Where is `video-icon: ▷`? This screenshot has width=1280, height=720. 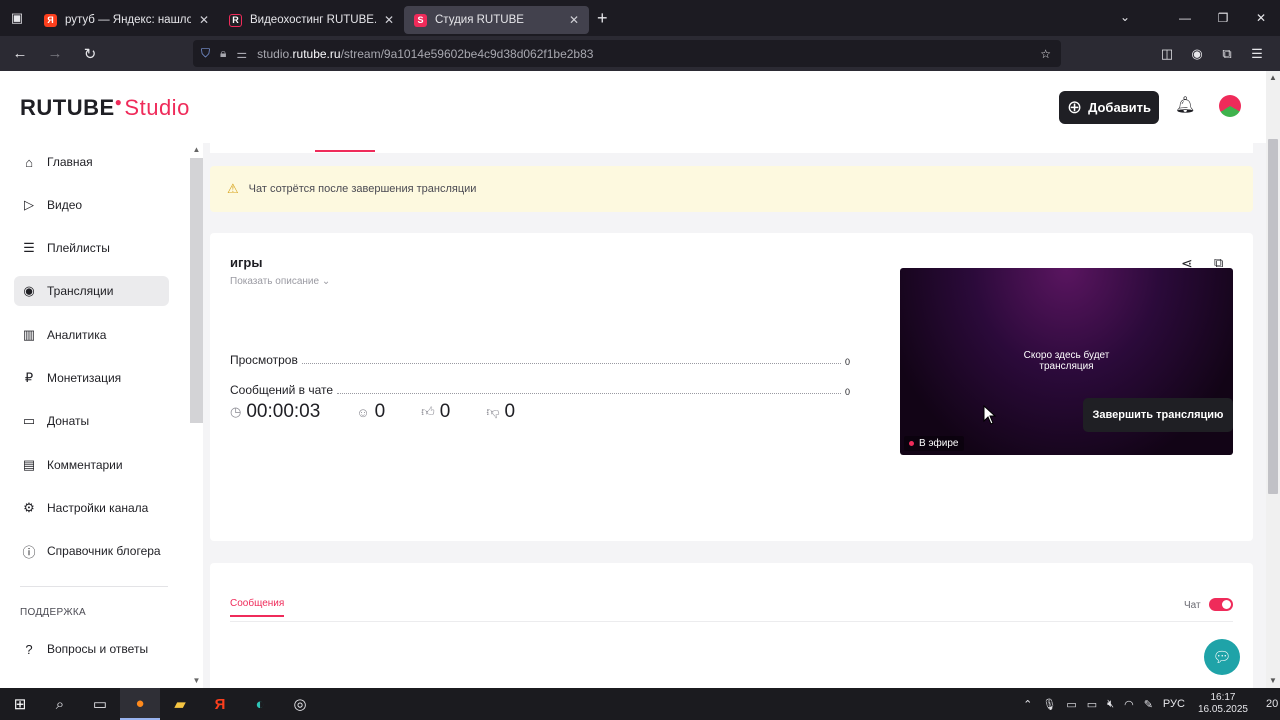 video-icon: ▷ is located at coordinates (29, 204).